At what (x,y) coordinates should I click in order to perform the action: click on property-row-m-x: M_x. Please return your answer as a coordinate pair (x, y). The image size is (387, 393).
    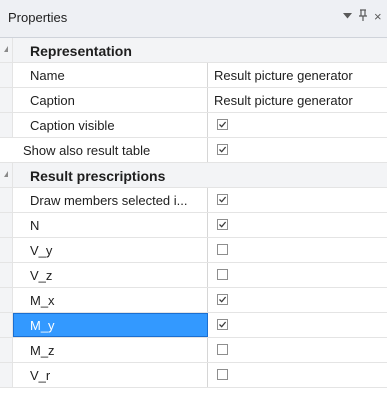
    Looking at the image, I should click on (193, 300).